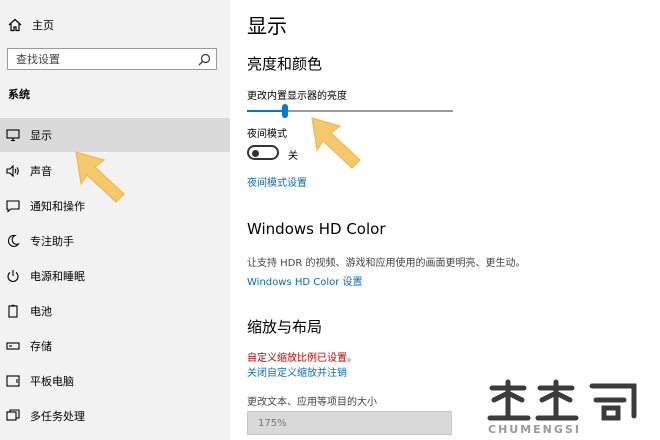 This screenshot has width=660, height=440. Describe the element at coordinates (13, 346) in the screenshot. I see `storage-icon` at that location.